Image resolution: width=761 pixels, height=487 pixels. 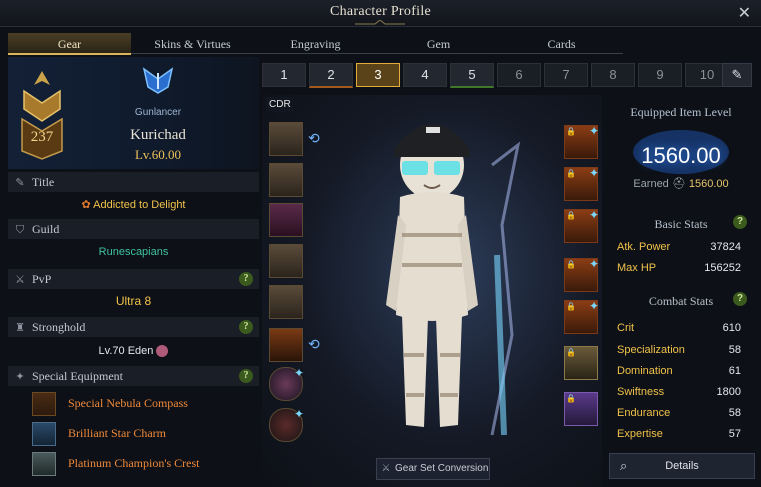 What do you see at coordinates (660, 75) in the screenshot?
I see `preset-slot: 9` at bounding box center [660, 75].